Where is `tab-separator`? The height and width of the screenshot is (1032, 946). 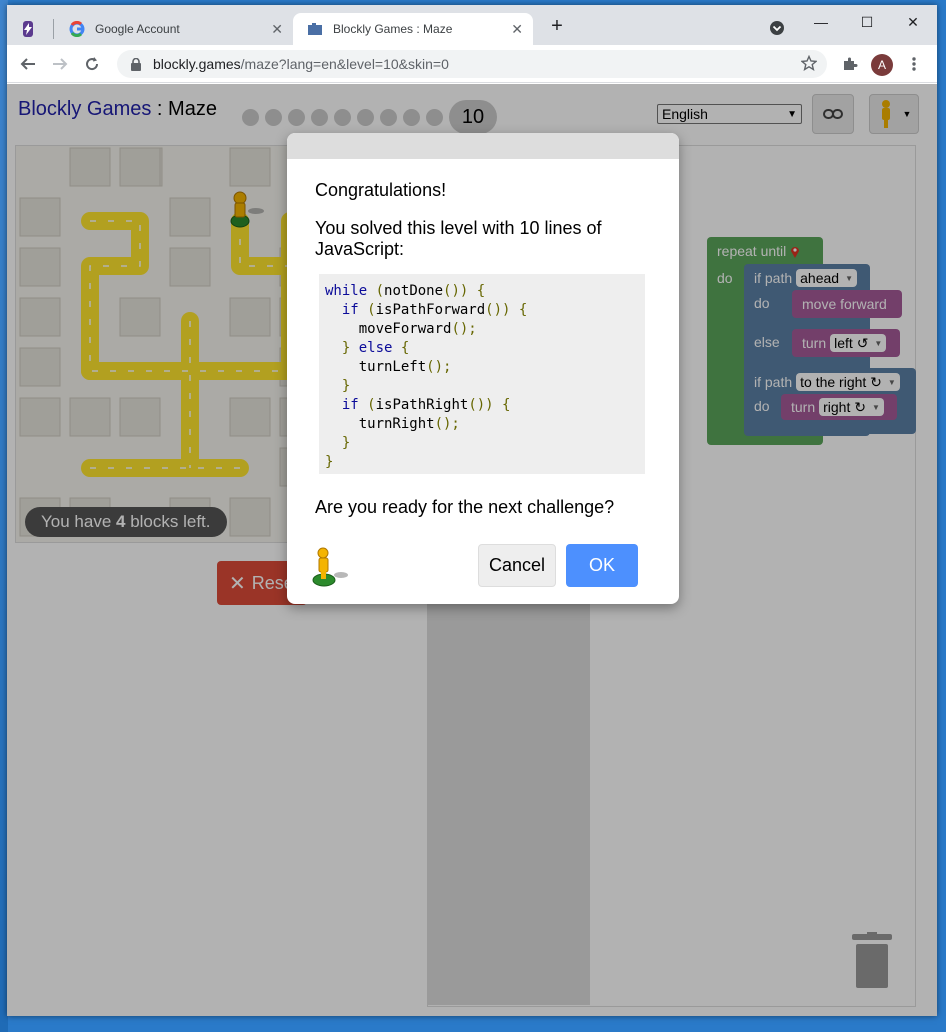
tab-separator is located at coordinates (53, 29).